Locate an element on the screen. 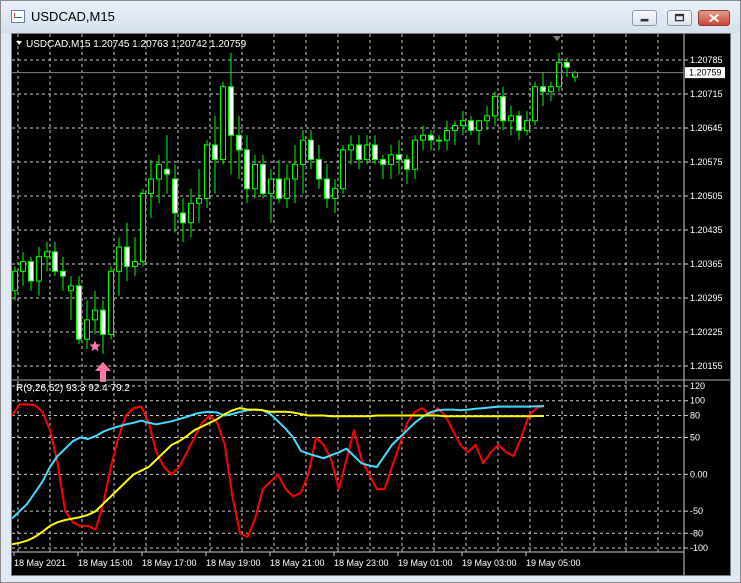 The height and width of the screenshot is (583, 741). title-bar: USDCAD,M15 is located at coordinates (370, 17).